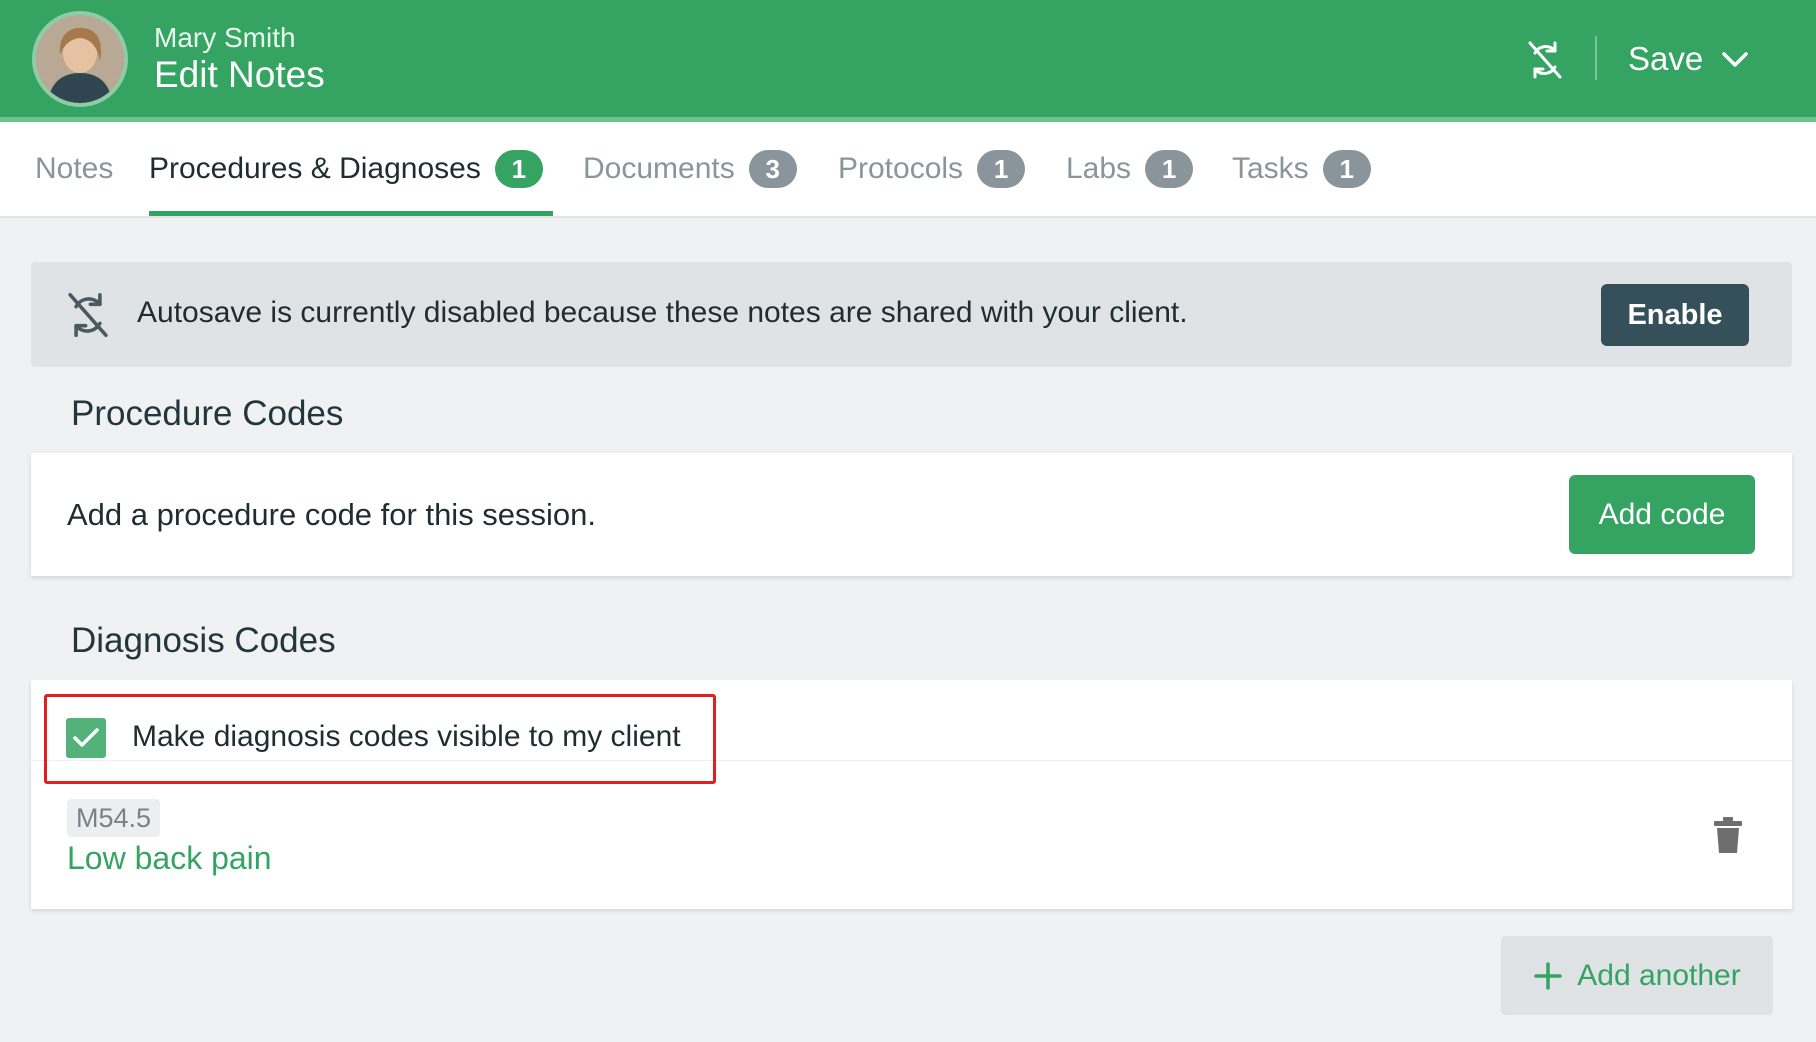 Image resolution: width=1816 pixels, height=1042 pixels. I want to click on tab-count-badge: 3, so click(772, 169).